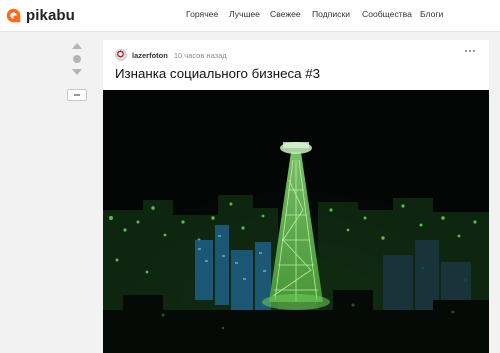 The width and height of the screenshot is (500, 353). Describe the element at coordinates (121, 55) in the screenshot. I see `avatar` at that location.